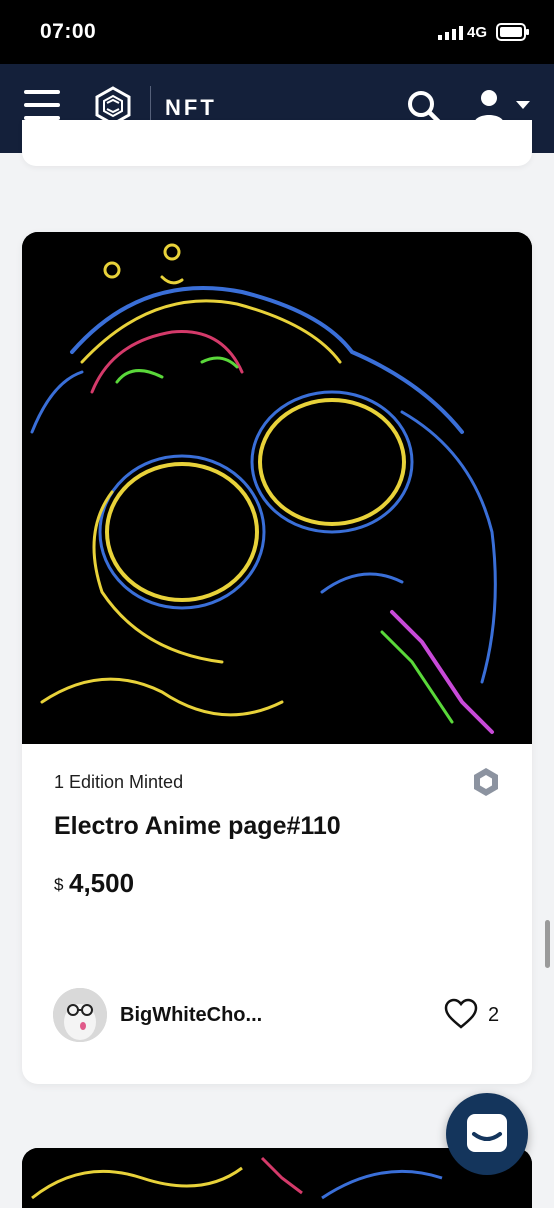 This screenshot has width=554, height=1208. Describe the element at coordinates (277, 143) in the screenshot. I see `previous-card` at that location.